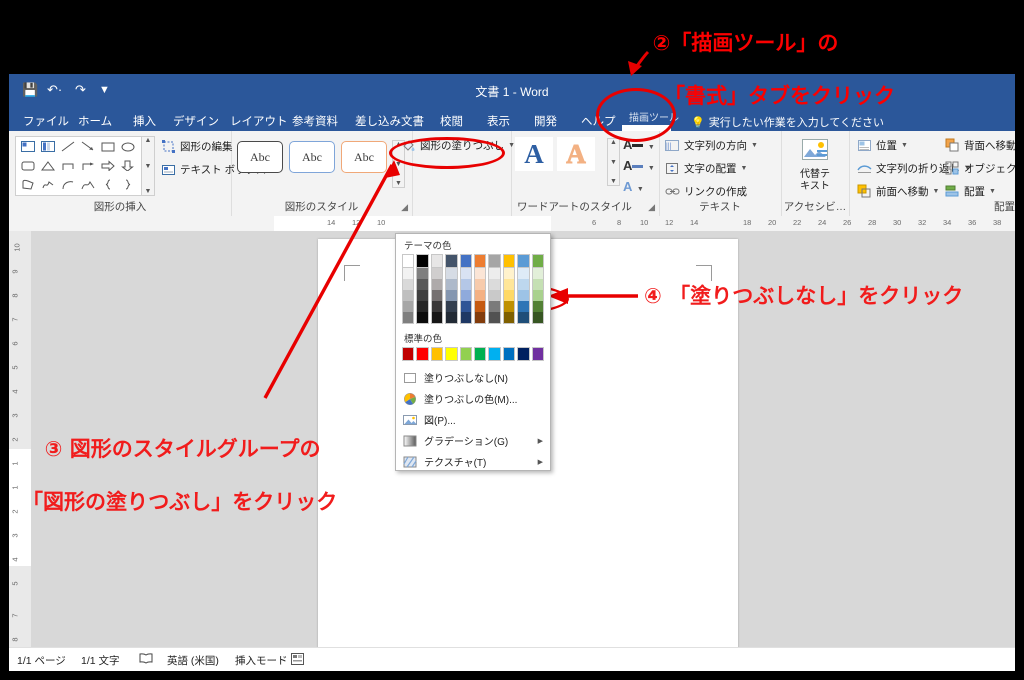 The width and height of the screenshot is (1024, 680). I want to click on create-link-button: リンクの作成, so click(706, 191).